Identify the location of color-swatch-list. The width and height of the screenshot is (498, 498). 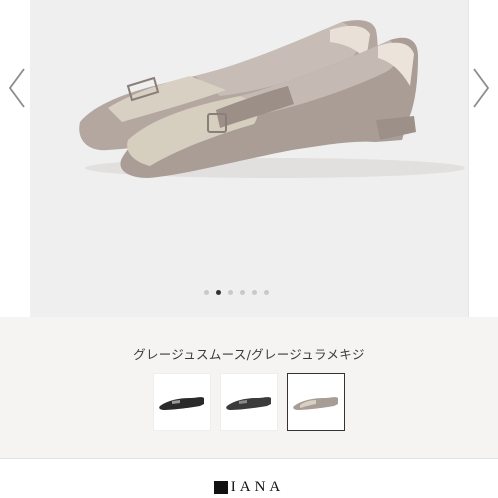
(249, 402).